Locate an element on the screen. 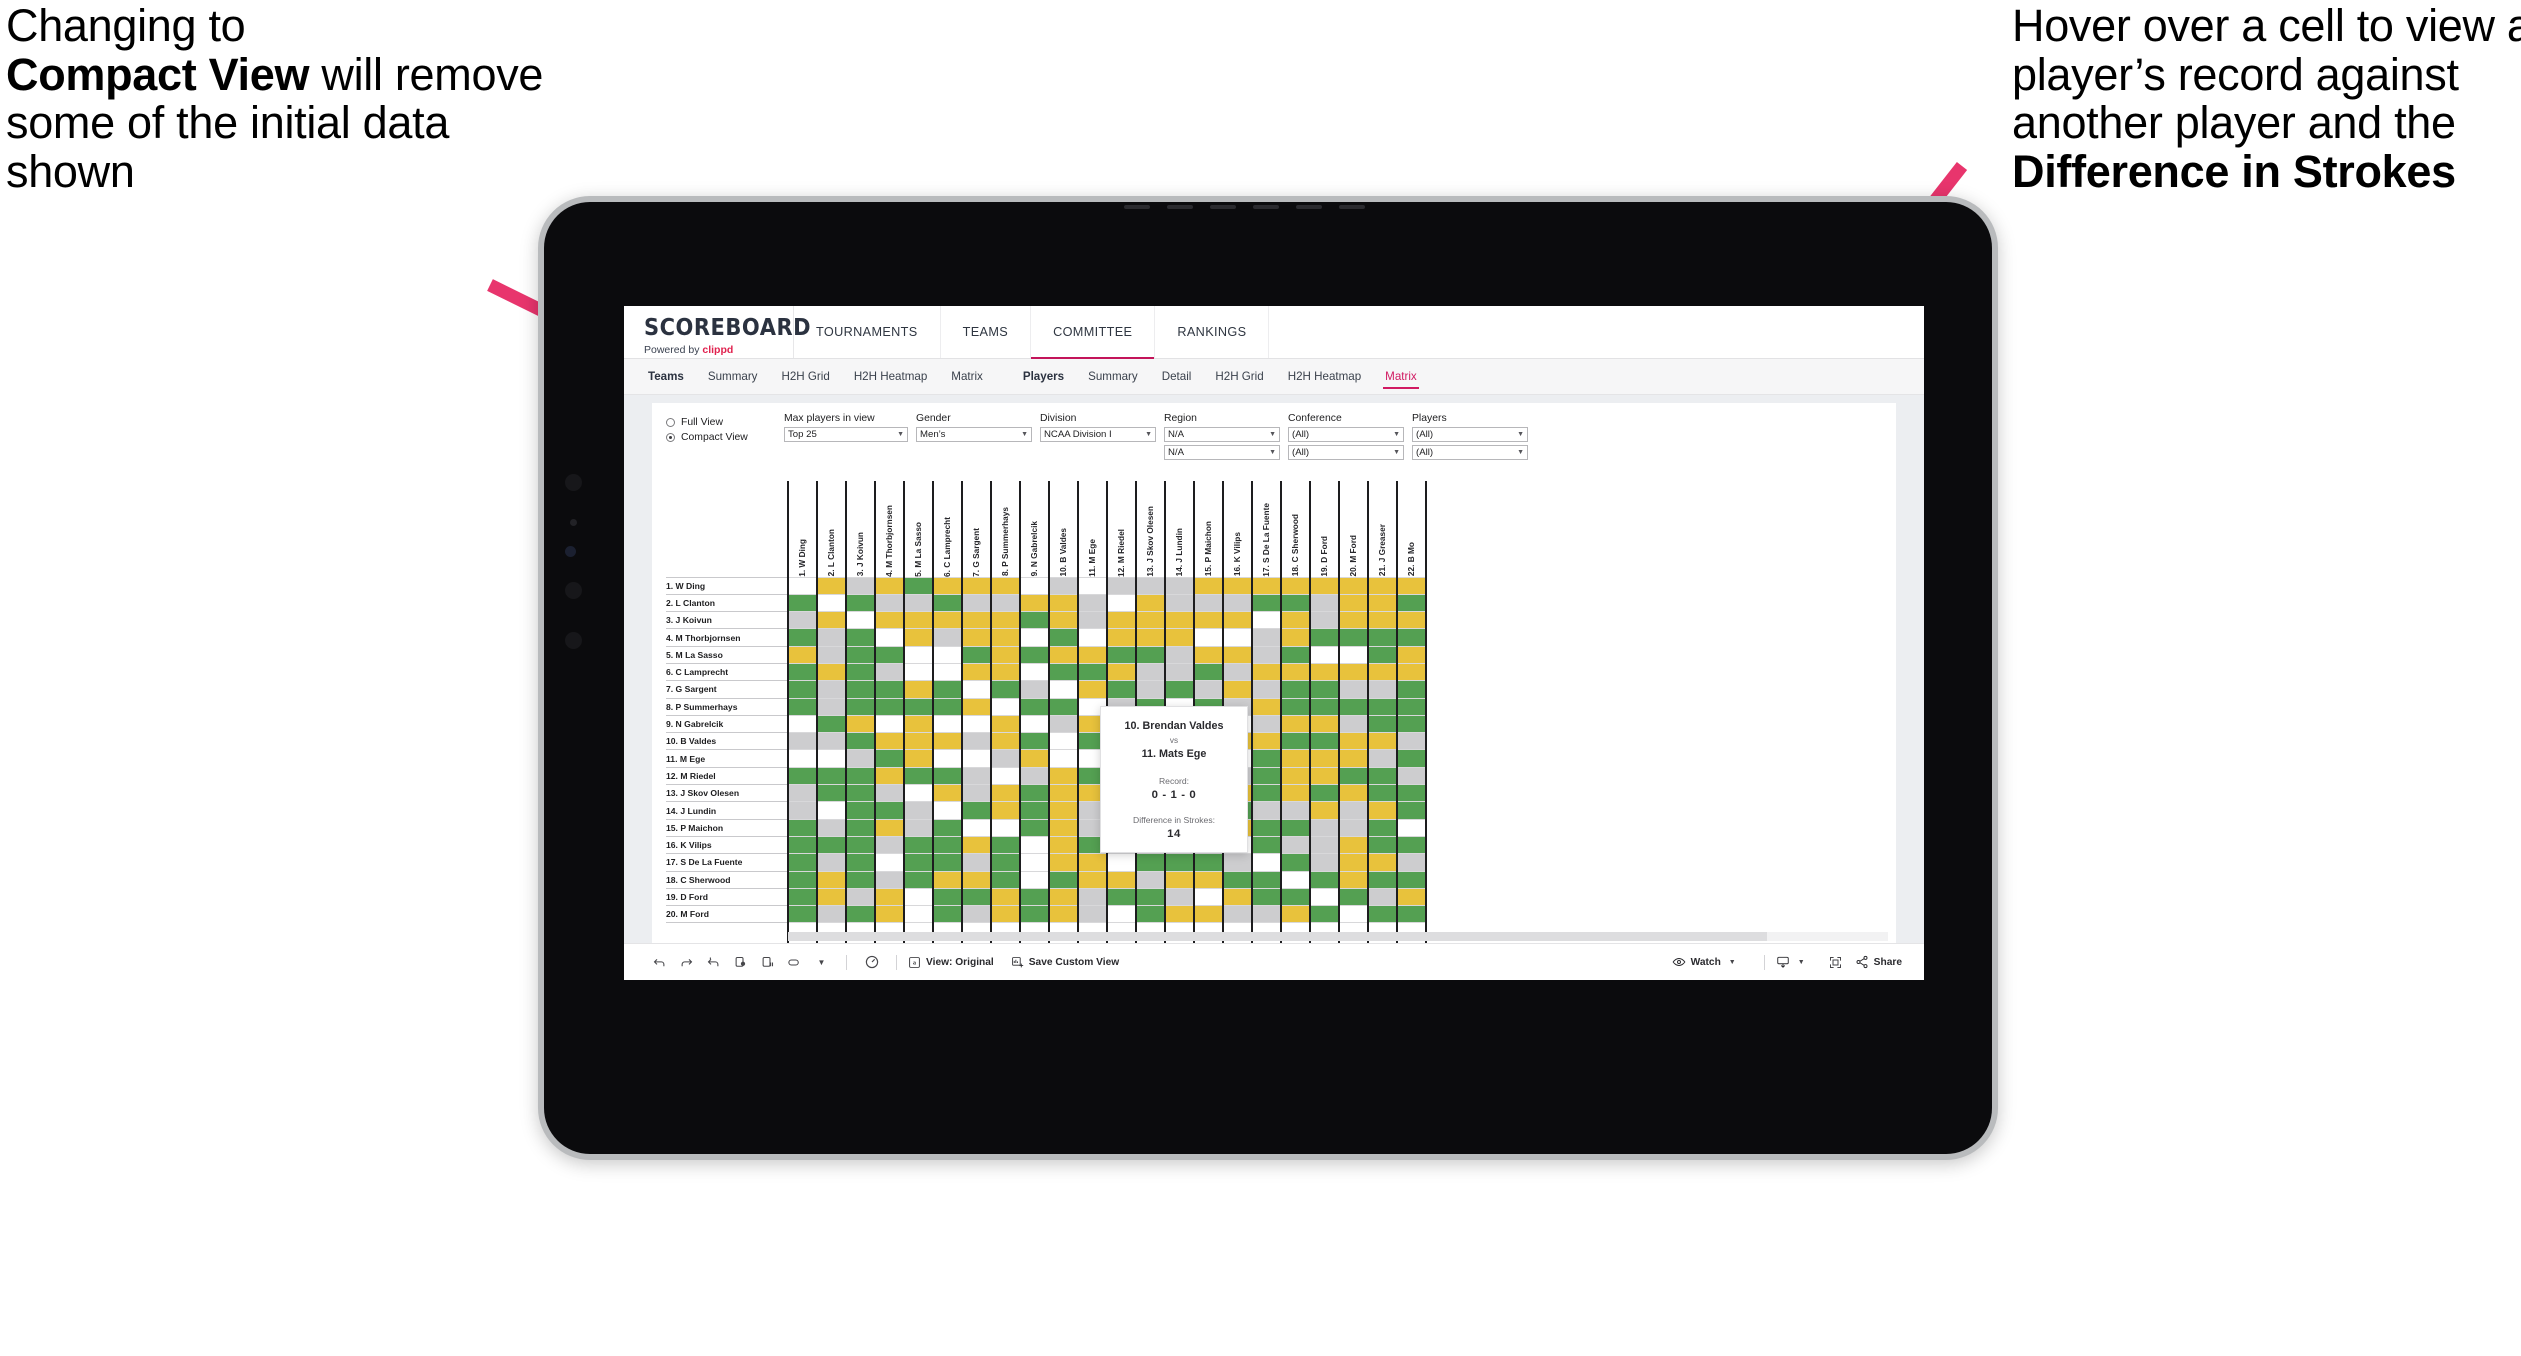 This screenshot has width=2521, height=1356. view-original-button: a View: Original is located at coordinates (951, 962).